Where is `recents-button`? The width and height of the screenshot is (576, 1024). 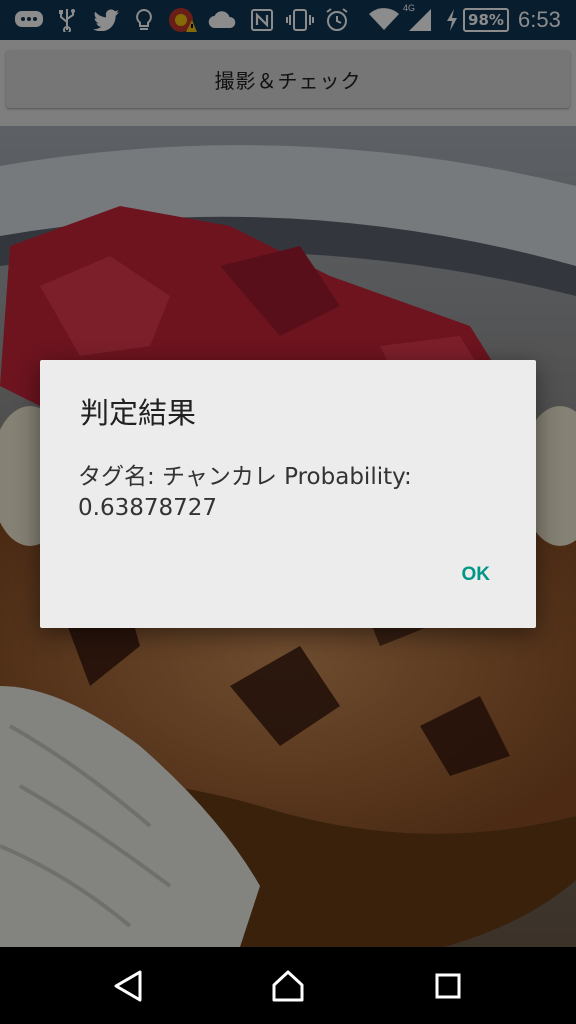 recents-button is located at coordinates (448, 985).